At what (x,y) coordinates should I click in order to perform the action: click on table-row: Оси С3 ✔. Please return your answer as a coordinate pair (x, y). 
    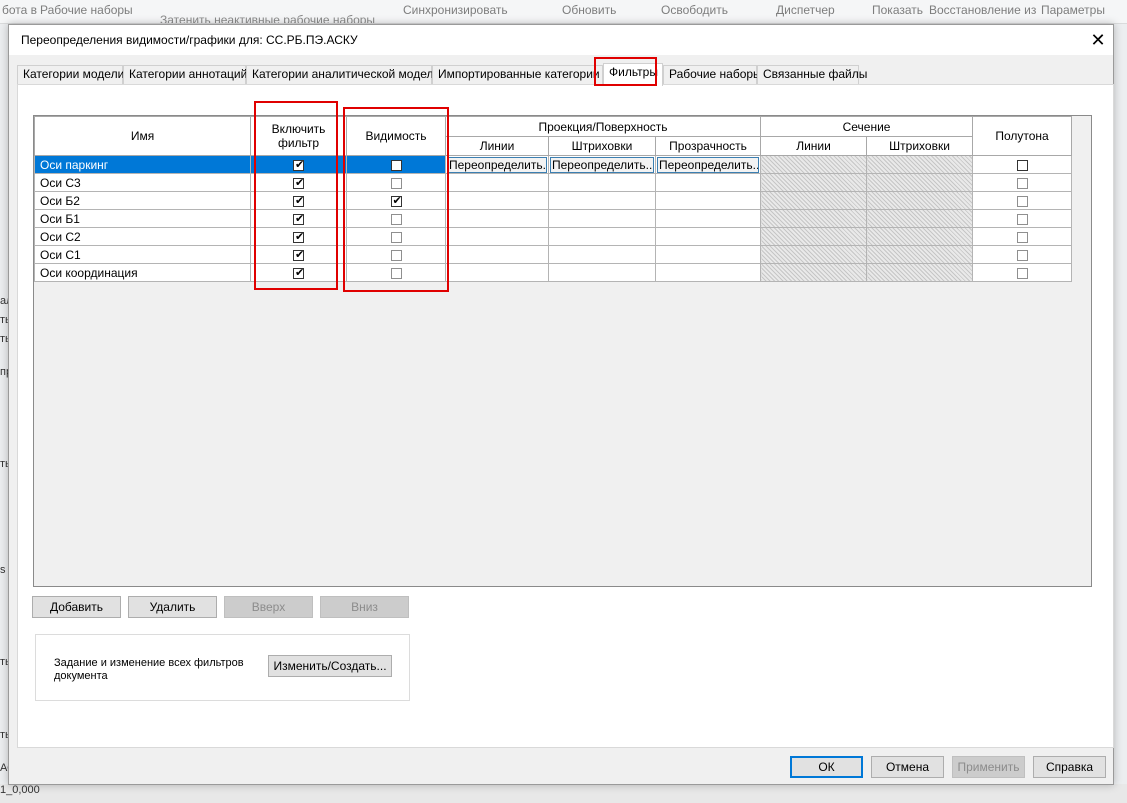
    Looking at the image, I should click on (553, 182).